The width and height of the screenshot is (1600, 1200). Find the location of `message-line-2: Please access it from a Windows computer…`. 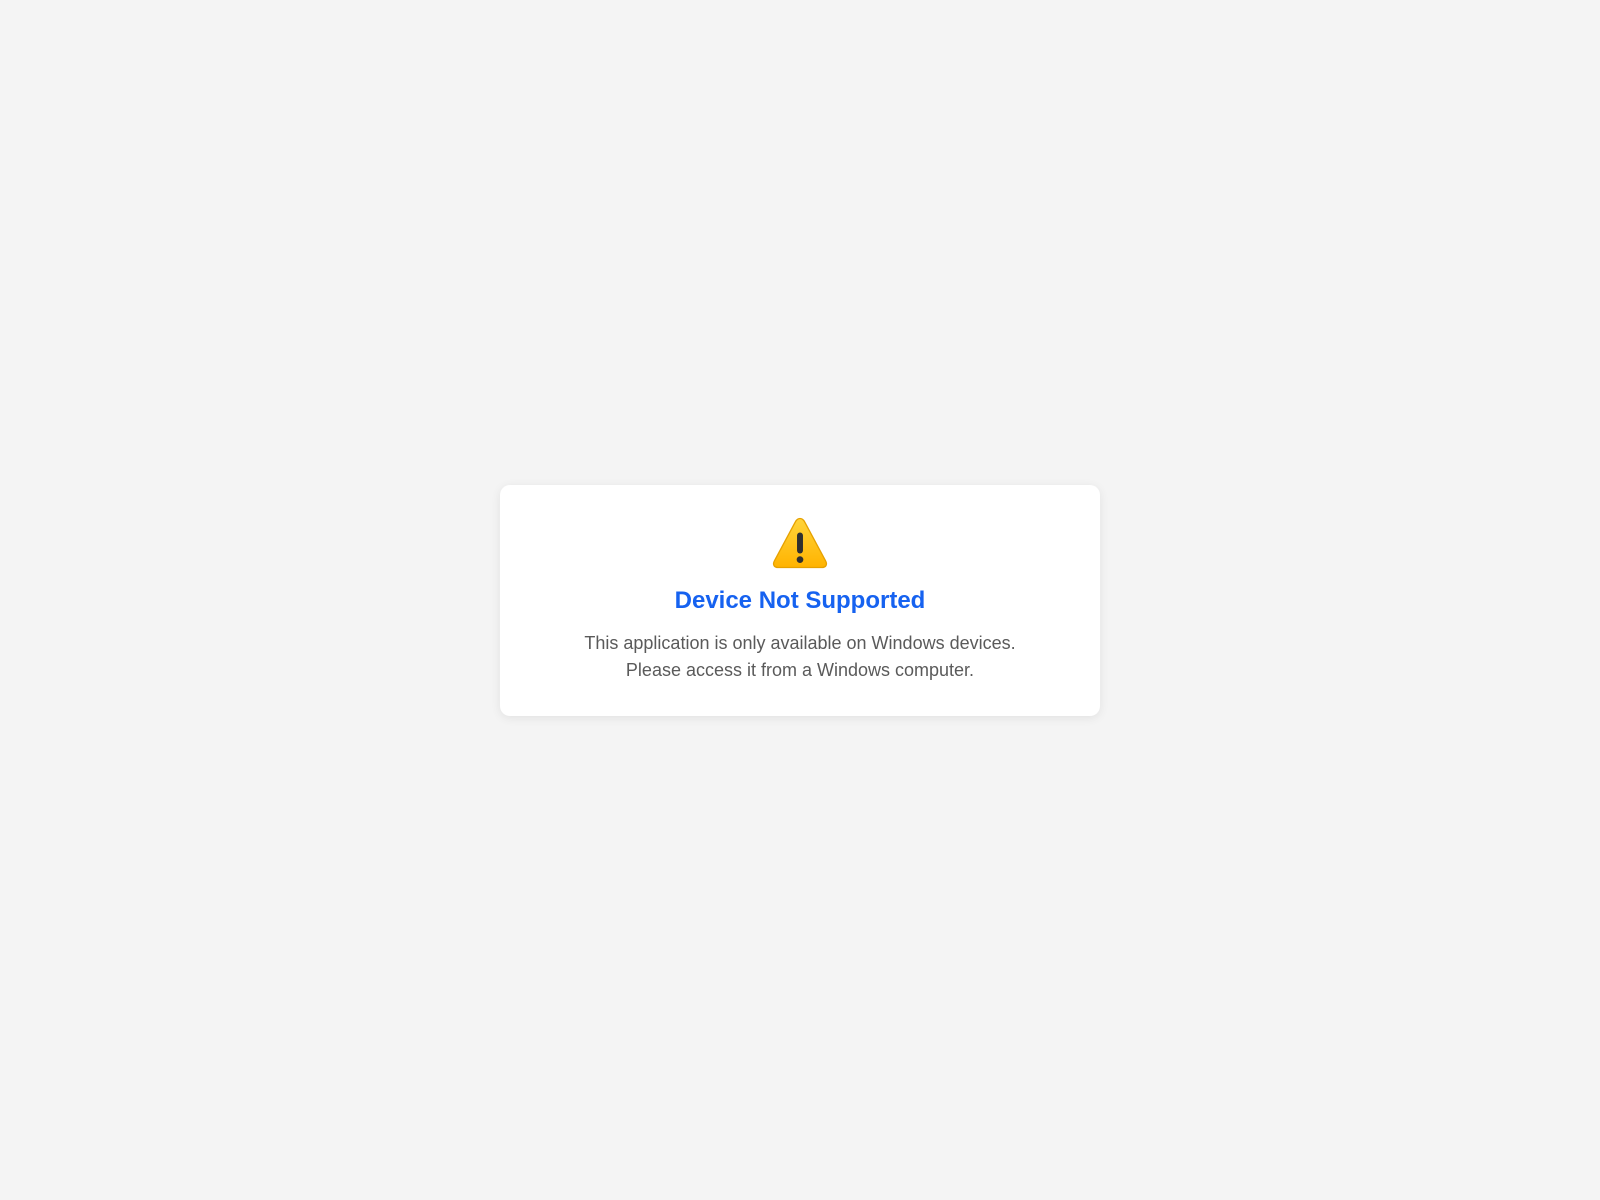

message-line-2: Please access it from a Windows computer… is located at coordinates (800, 669).